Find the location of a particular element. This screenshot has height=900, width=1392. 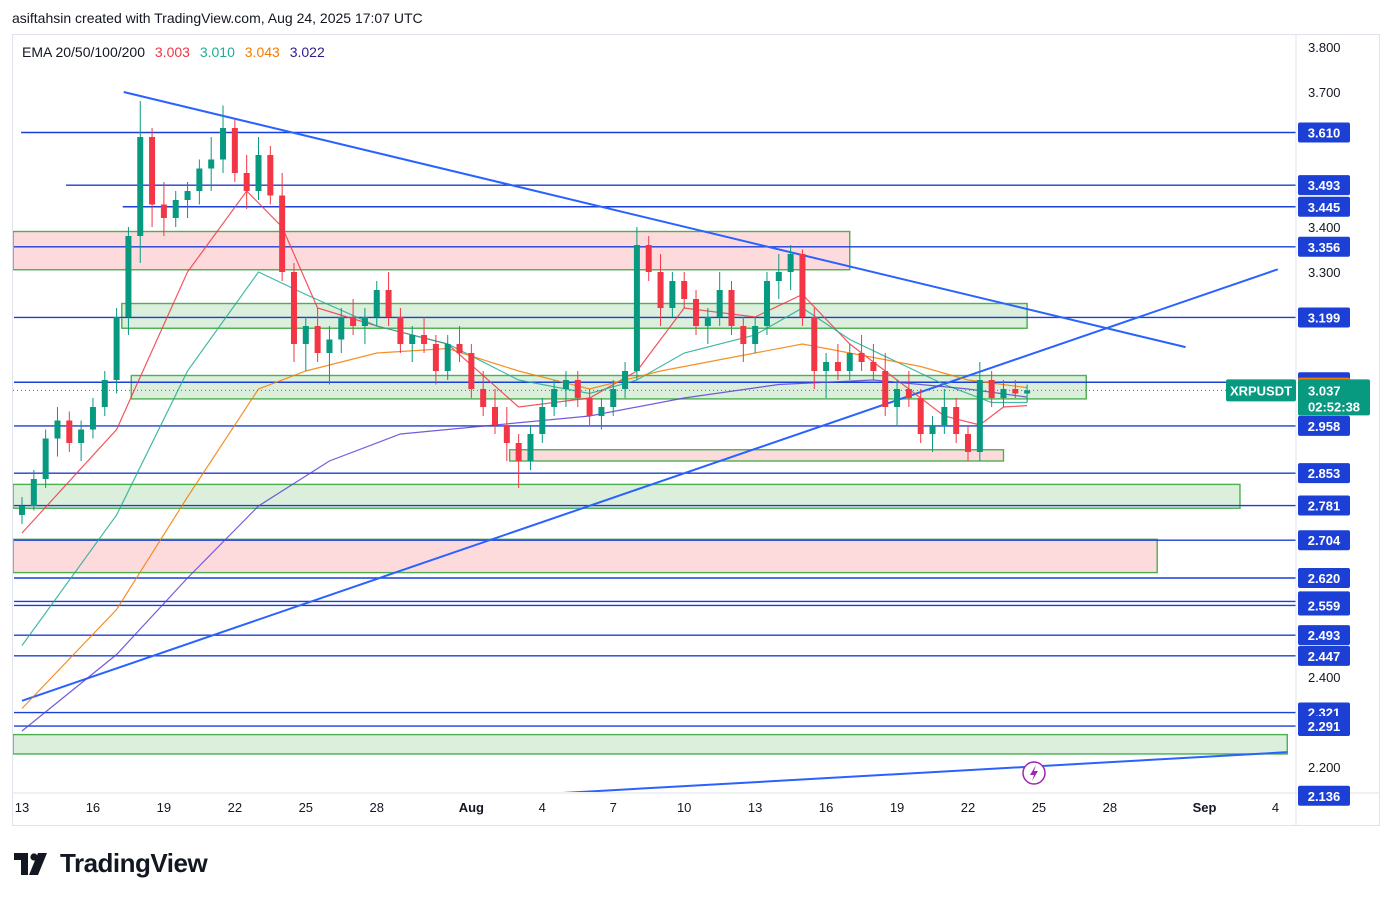

price-line-label-9: 2.704 is located at coordinates (1324, 540).